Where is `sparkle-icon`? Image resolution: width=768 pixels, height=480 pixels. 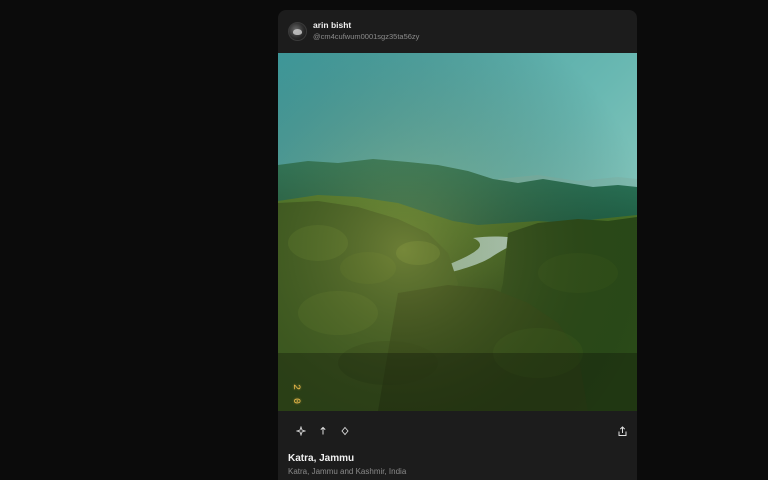 sparkle-icon is located at coordinates (301, 431).